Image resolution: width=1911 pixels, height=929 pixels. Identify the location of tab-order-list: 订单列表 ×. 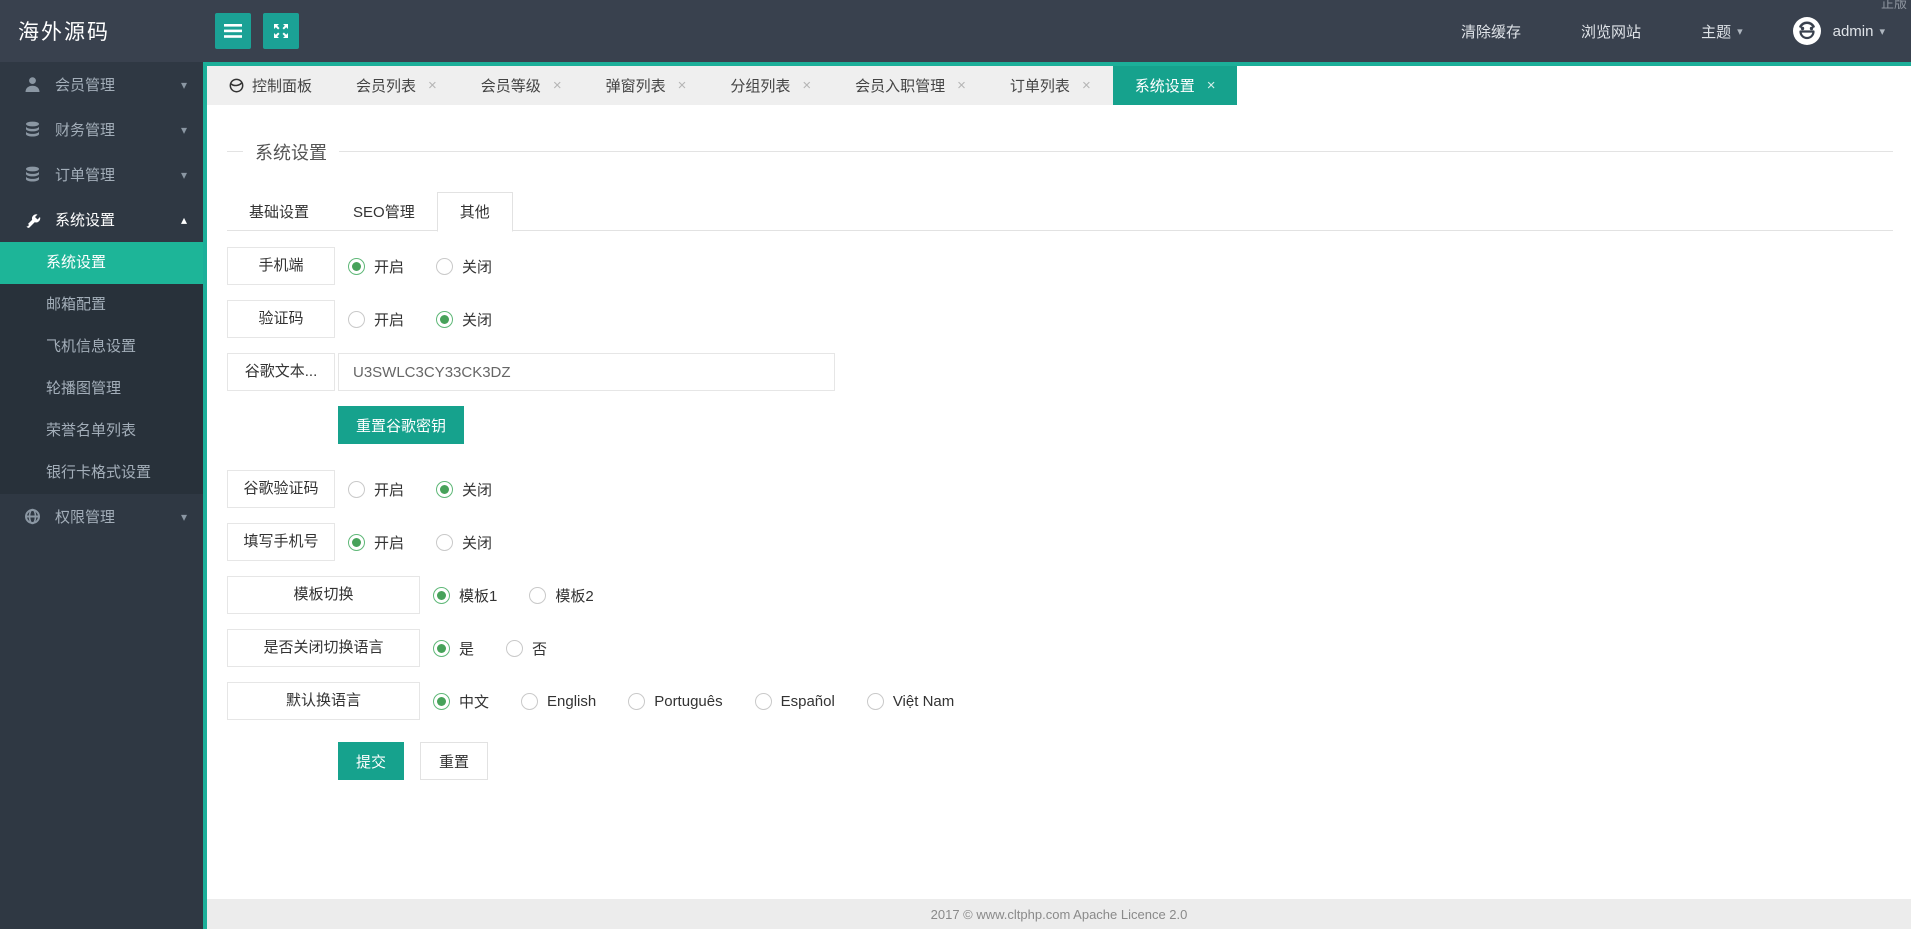
(1050, 85).